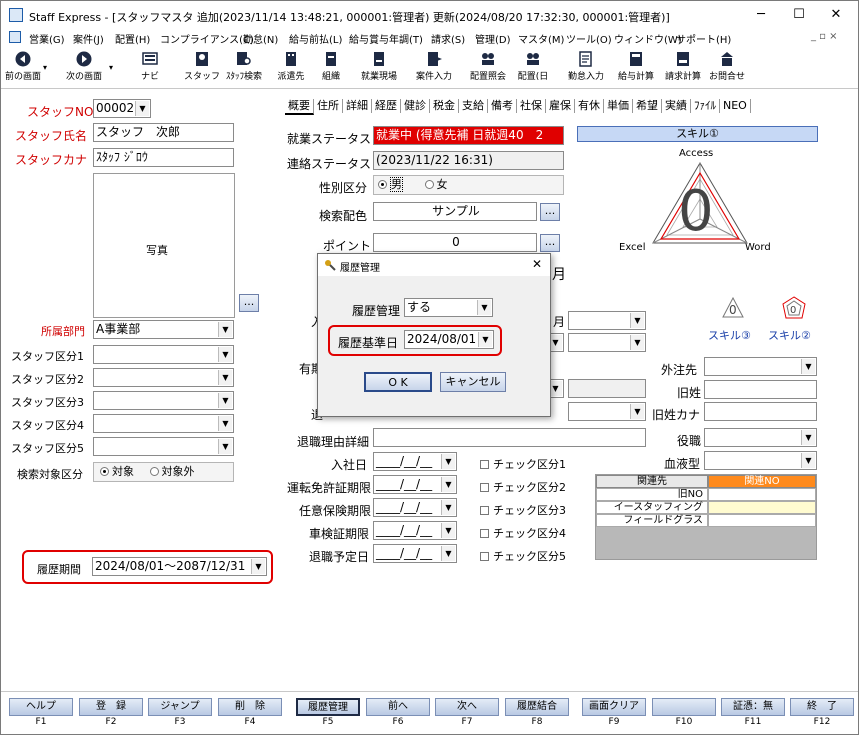 The image size is (859, 735). What do you see at coordinates (509, 437) in the screenshot?
I see `retire-reason-input` at bounding box center [509, 437].